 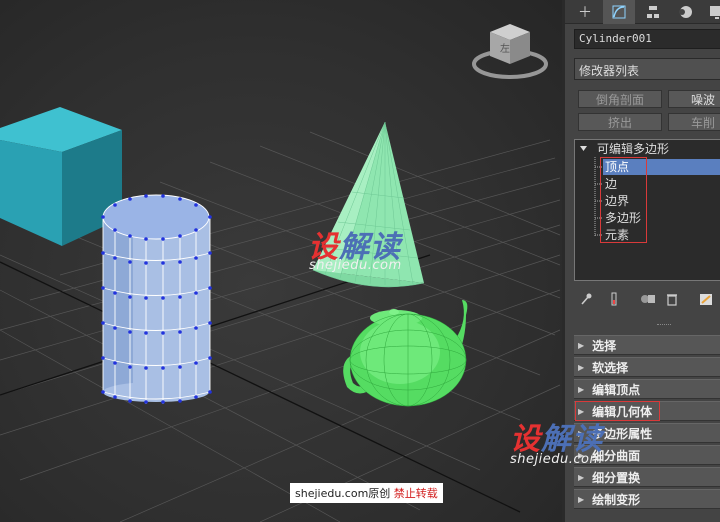 I want to click on modifier-list-dropdown: 修改器列表, so click(x=647, y=69).